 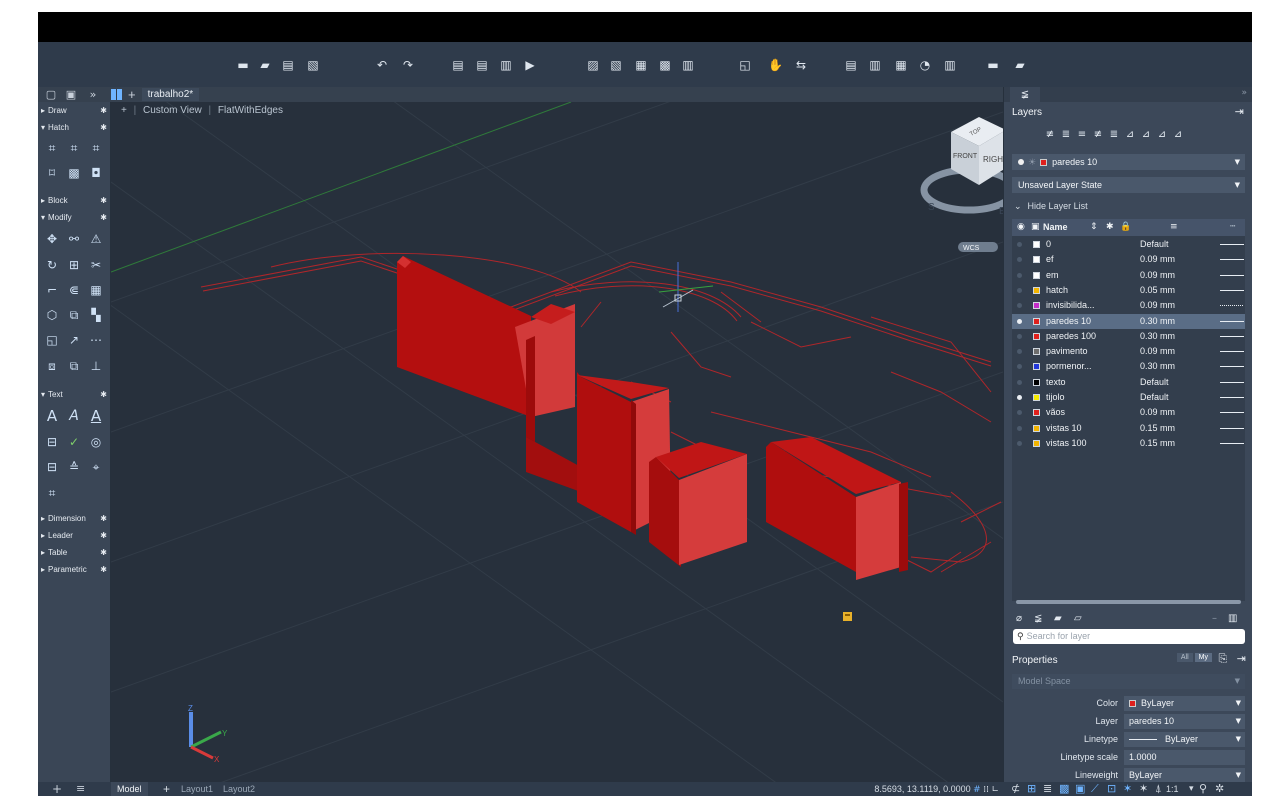 What do you see at coordinates (1128, 412) in the screenshot?
I see `layer-row: vãos 0.09 mm` at bounding box center [1128, 412].